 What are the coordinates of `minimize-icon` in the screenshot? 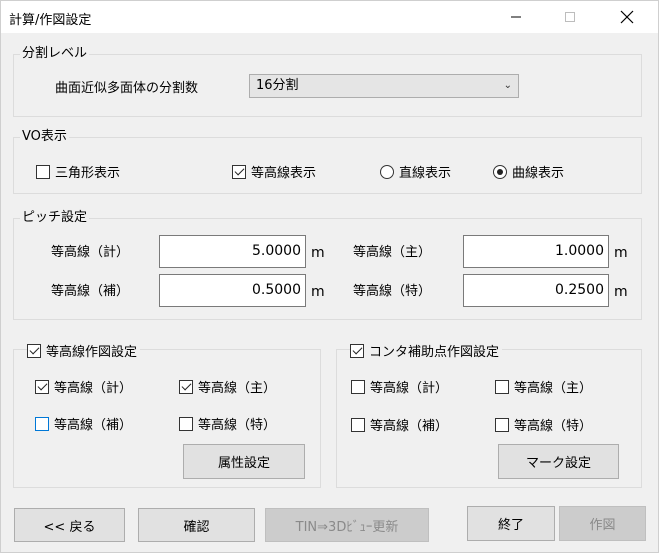 It's located at (516, 17).